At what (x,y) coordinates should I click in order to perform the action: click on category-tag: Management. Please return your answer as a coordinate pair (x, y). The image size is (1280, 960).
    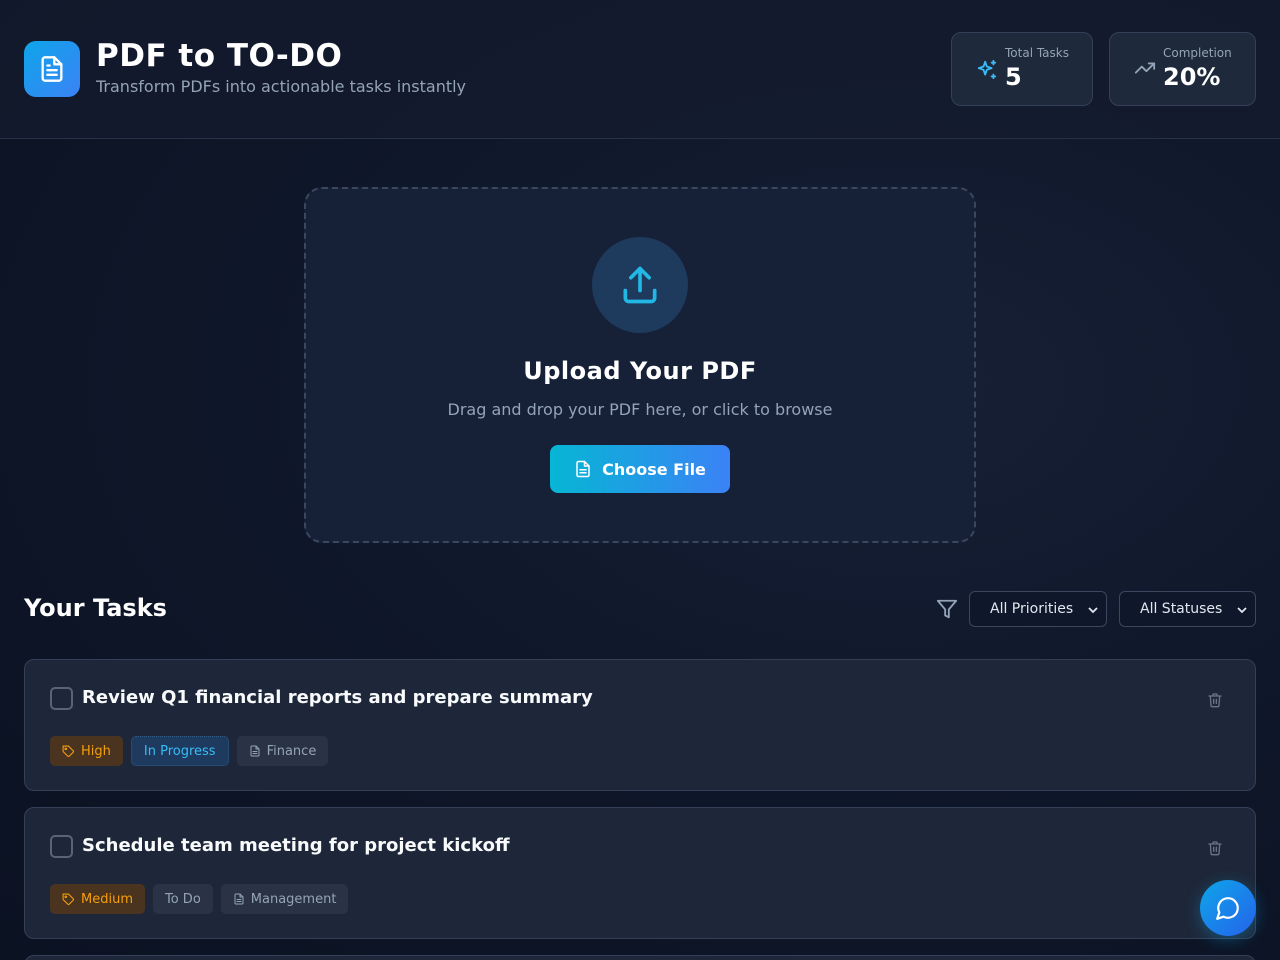
    Looking at the image, I should click on (284, 899).